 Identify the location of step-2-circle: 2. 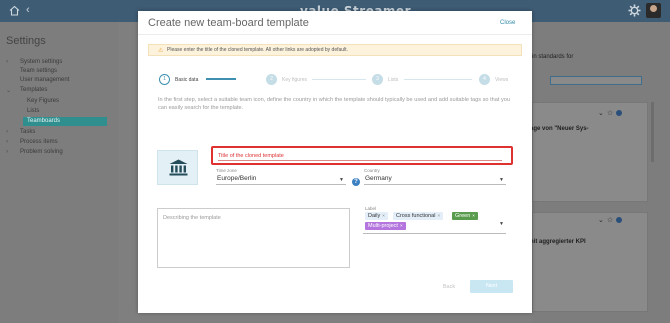
(271, 79).